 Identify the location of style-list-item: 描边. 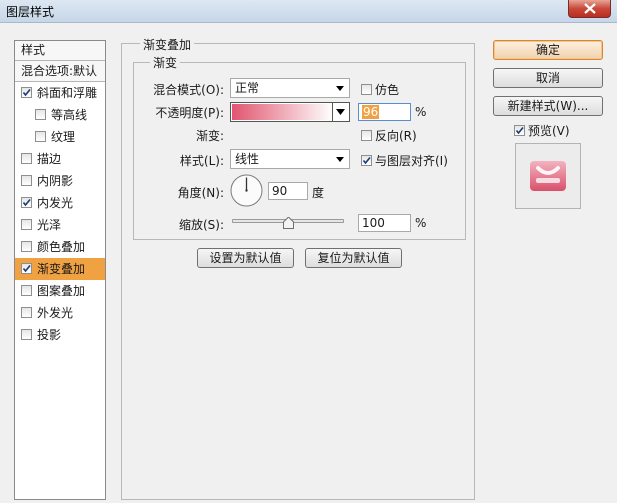
(60, 159).